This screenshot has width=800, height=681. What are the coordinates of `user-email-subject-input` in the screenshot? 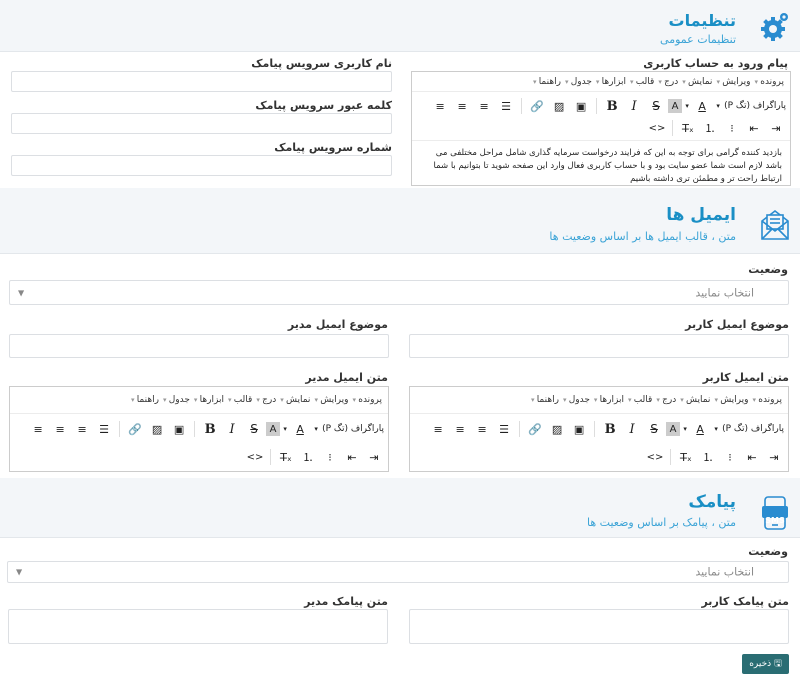 It's located at (599, 346).